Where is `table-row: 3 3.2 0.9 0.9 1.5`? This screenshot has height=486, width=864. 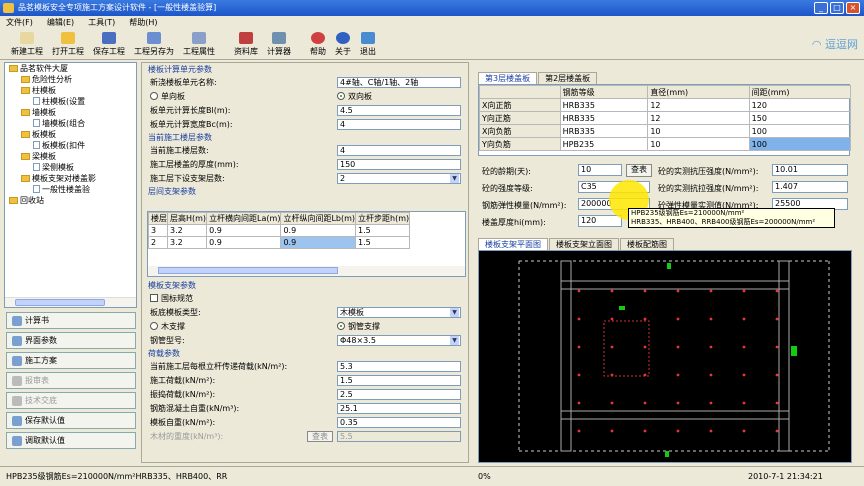
table-row: 3 3.2 0.9 0.9 1.5 is located at coordinates (279, 230).